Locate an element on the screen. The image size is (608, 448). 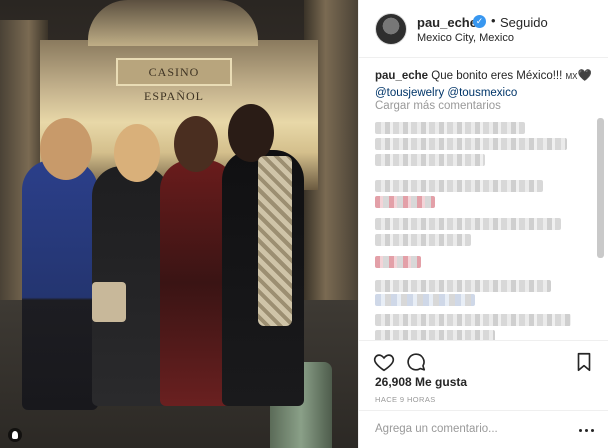
building-sign: CASINO ESPAÑOL is located at coordinates (174, 80).